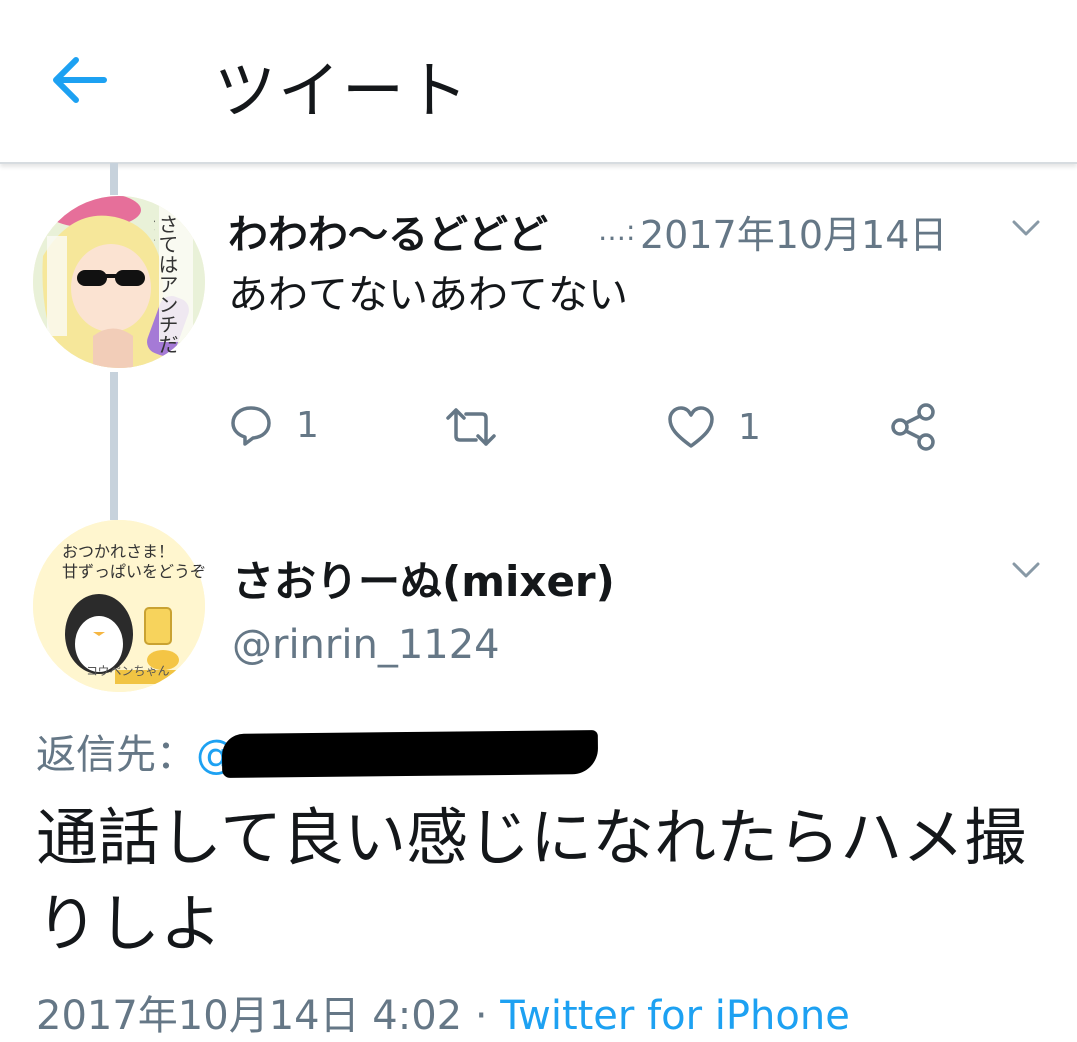 The height and width of the screenshot is (1042, 1077). I want to click on parent-date: 2017年10月14日, so click(793, 231).